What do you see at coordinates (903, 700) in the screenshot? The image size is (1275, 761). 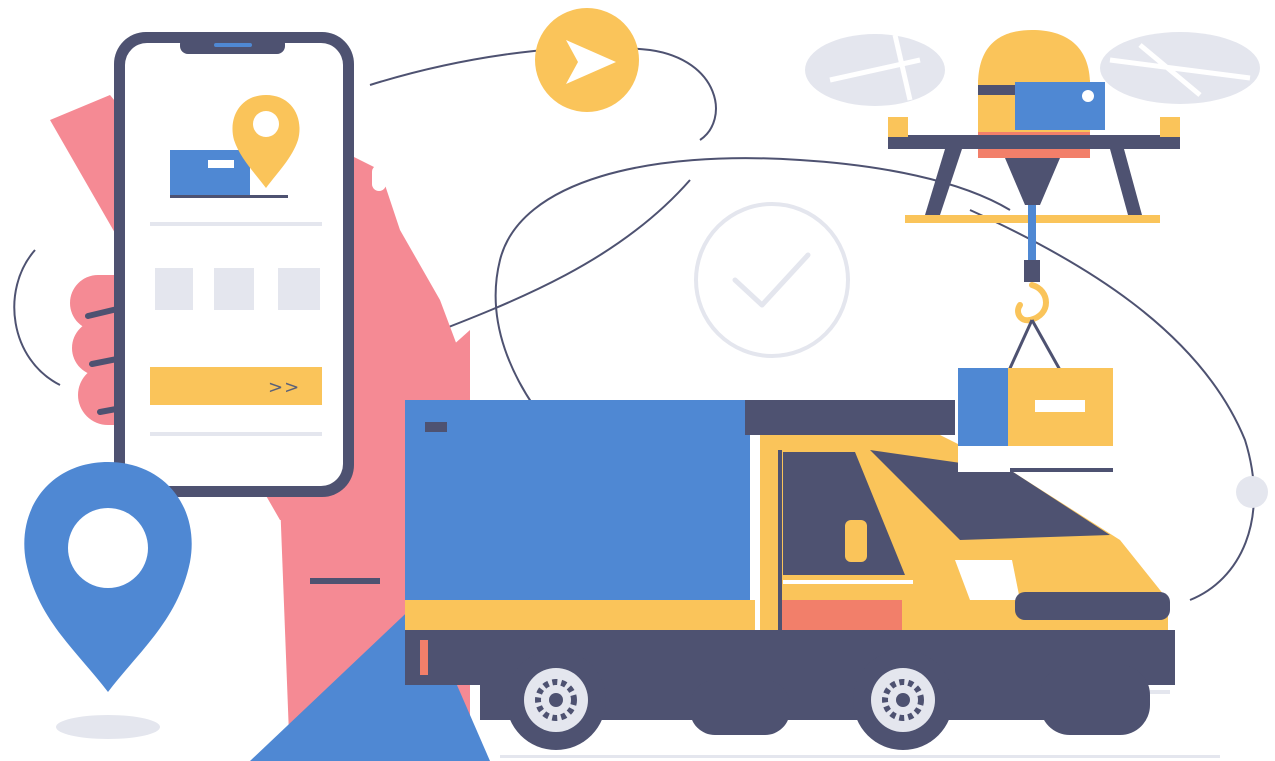 I see `front-wheel` at bounding box center [903, 700].